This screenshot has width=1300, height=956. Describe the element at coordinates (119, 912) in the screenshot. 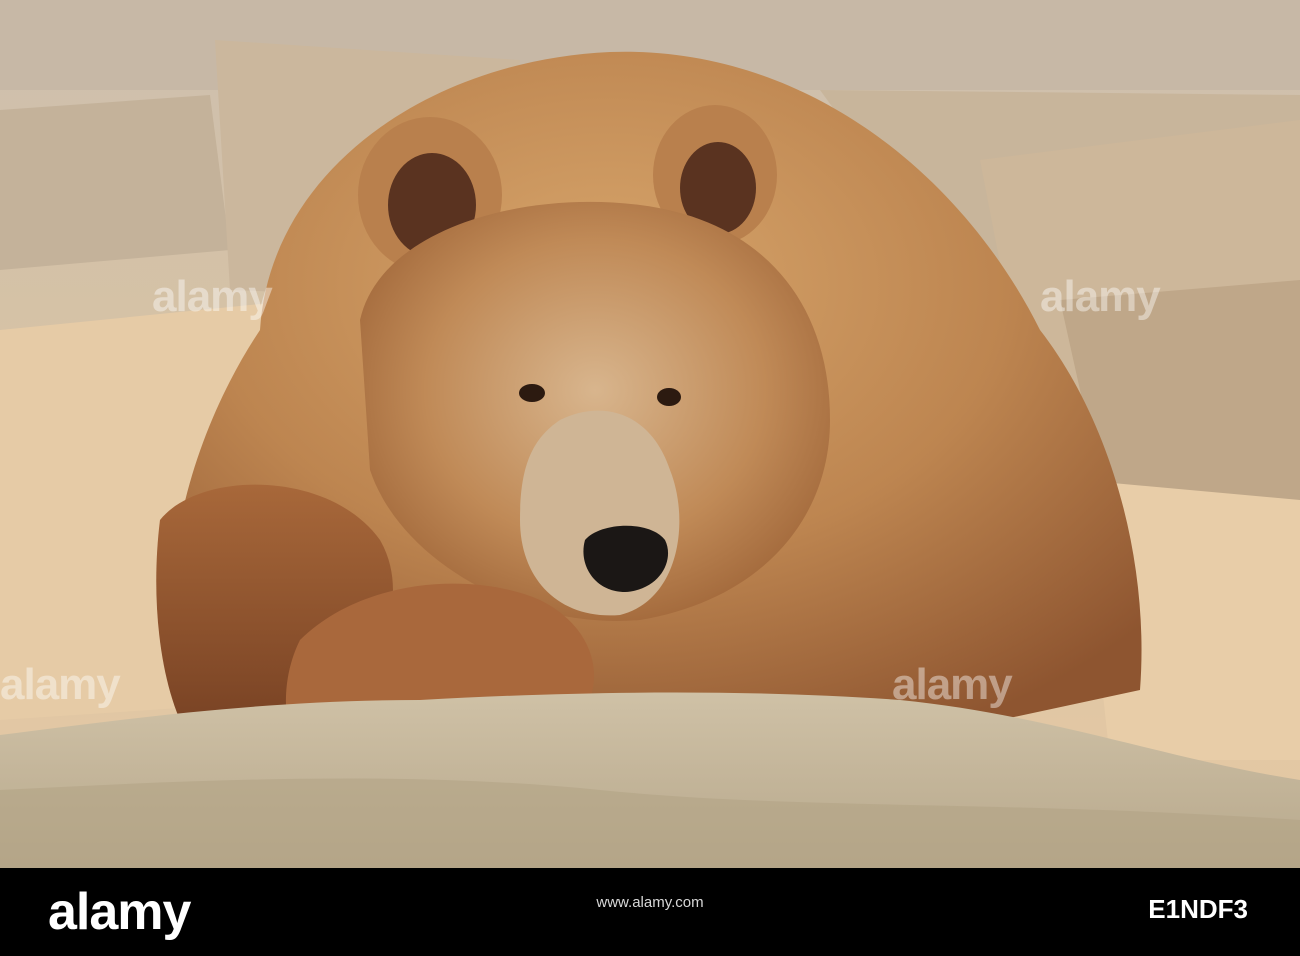

I see `brand-logo: alamy` at that location.